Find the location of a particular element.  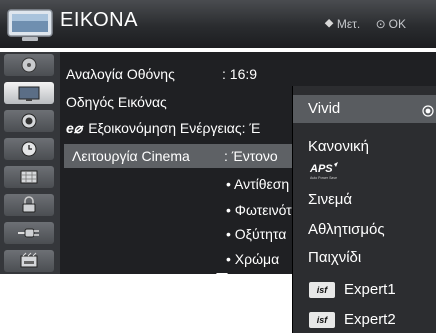

sidebar-item-picture is located at coordinates (29, 93).